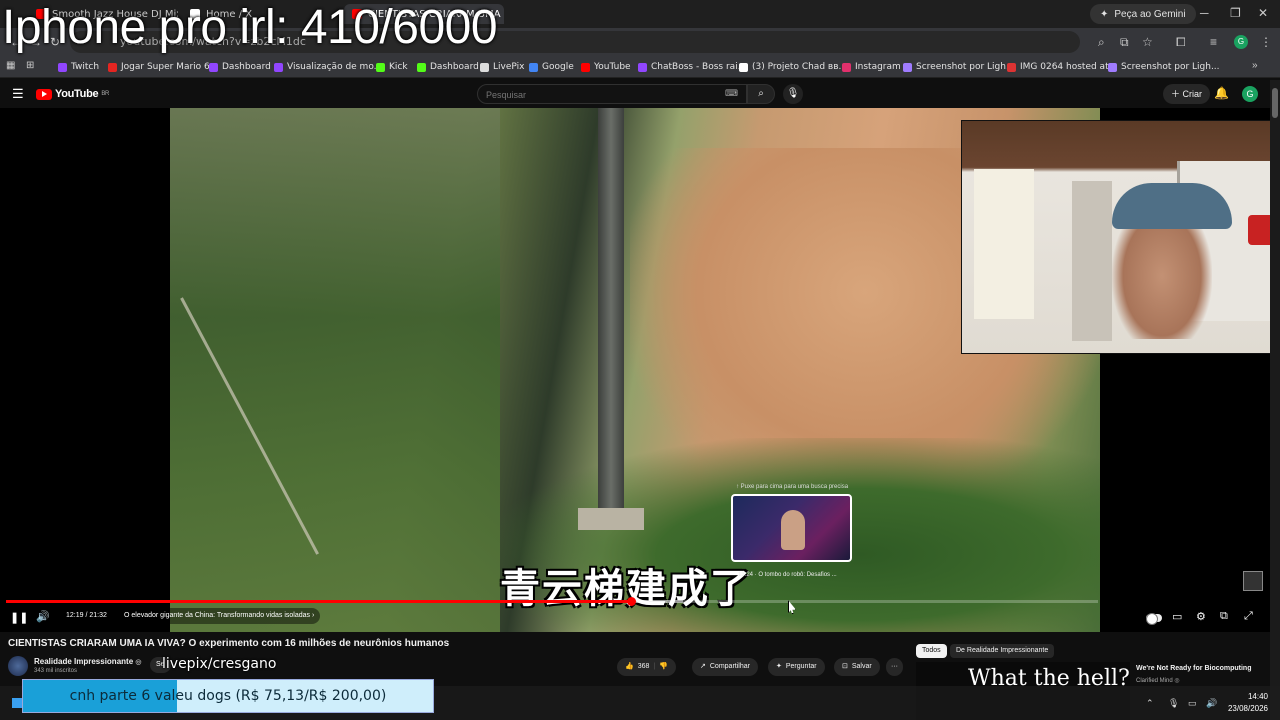  I want to click on zoom-icon: ⌕, so click(1101, 42).